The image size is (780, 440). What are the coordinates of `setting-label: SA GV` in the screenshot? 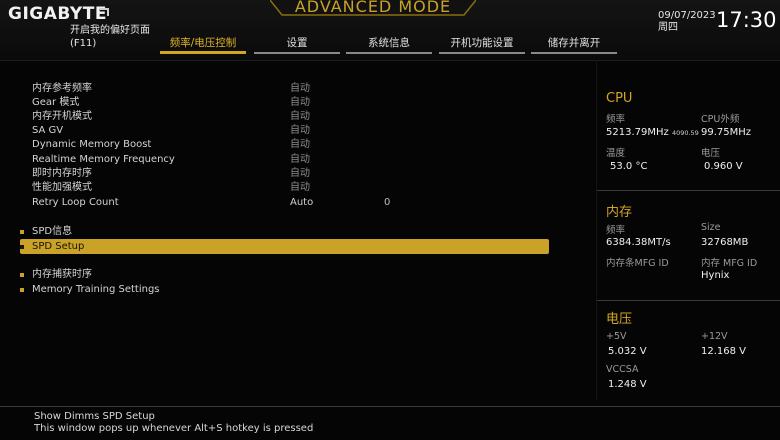 It's located at (48, 130).